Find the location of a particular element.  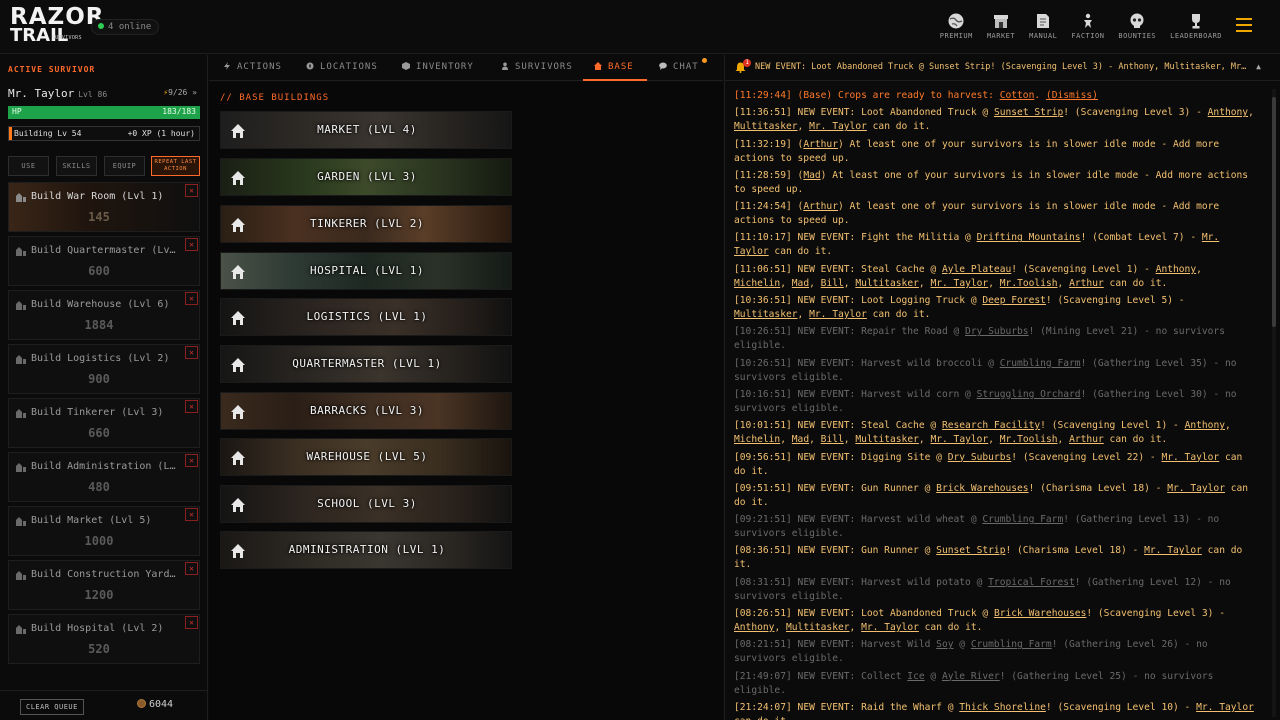

repeat-last-action-button: REPEAT LAST ACTION is located at coordinates (175, 166).